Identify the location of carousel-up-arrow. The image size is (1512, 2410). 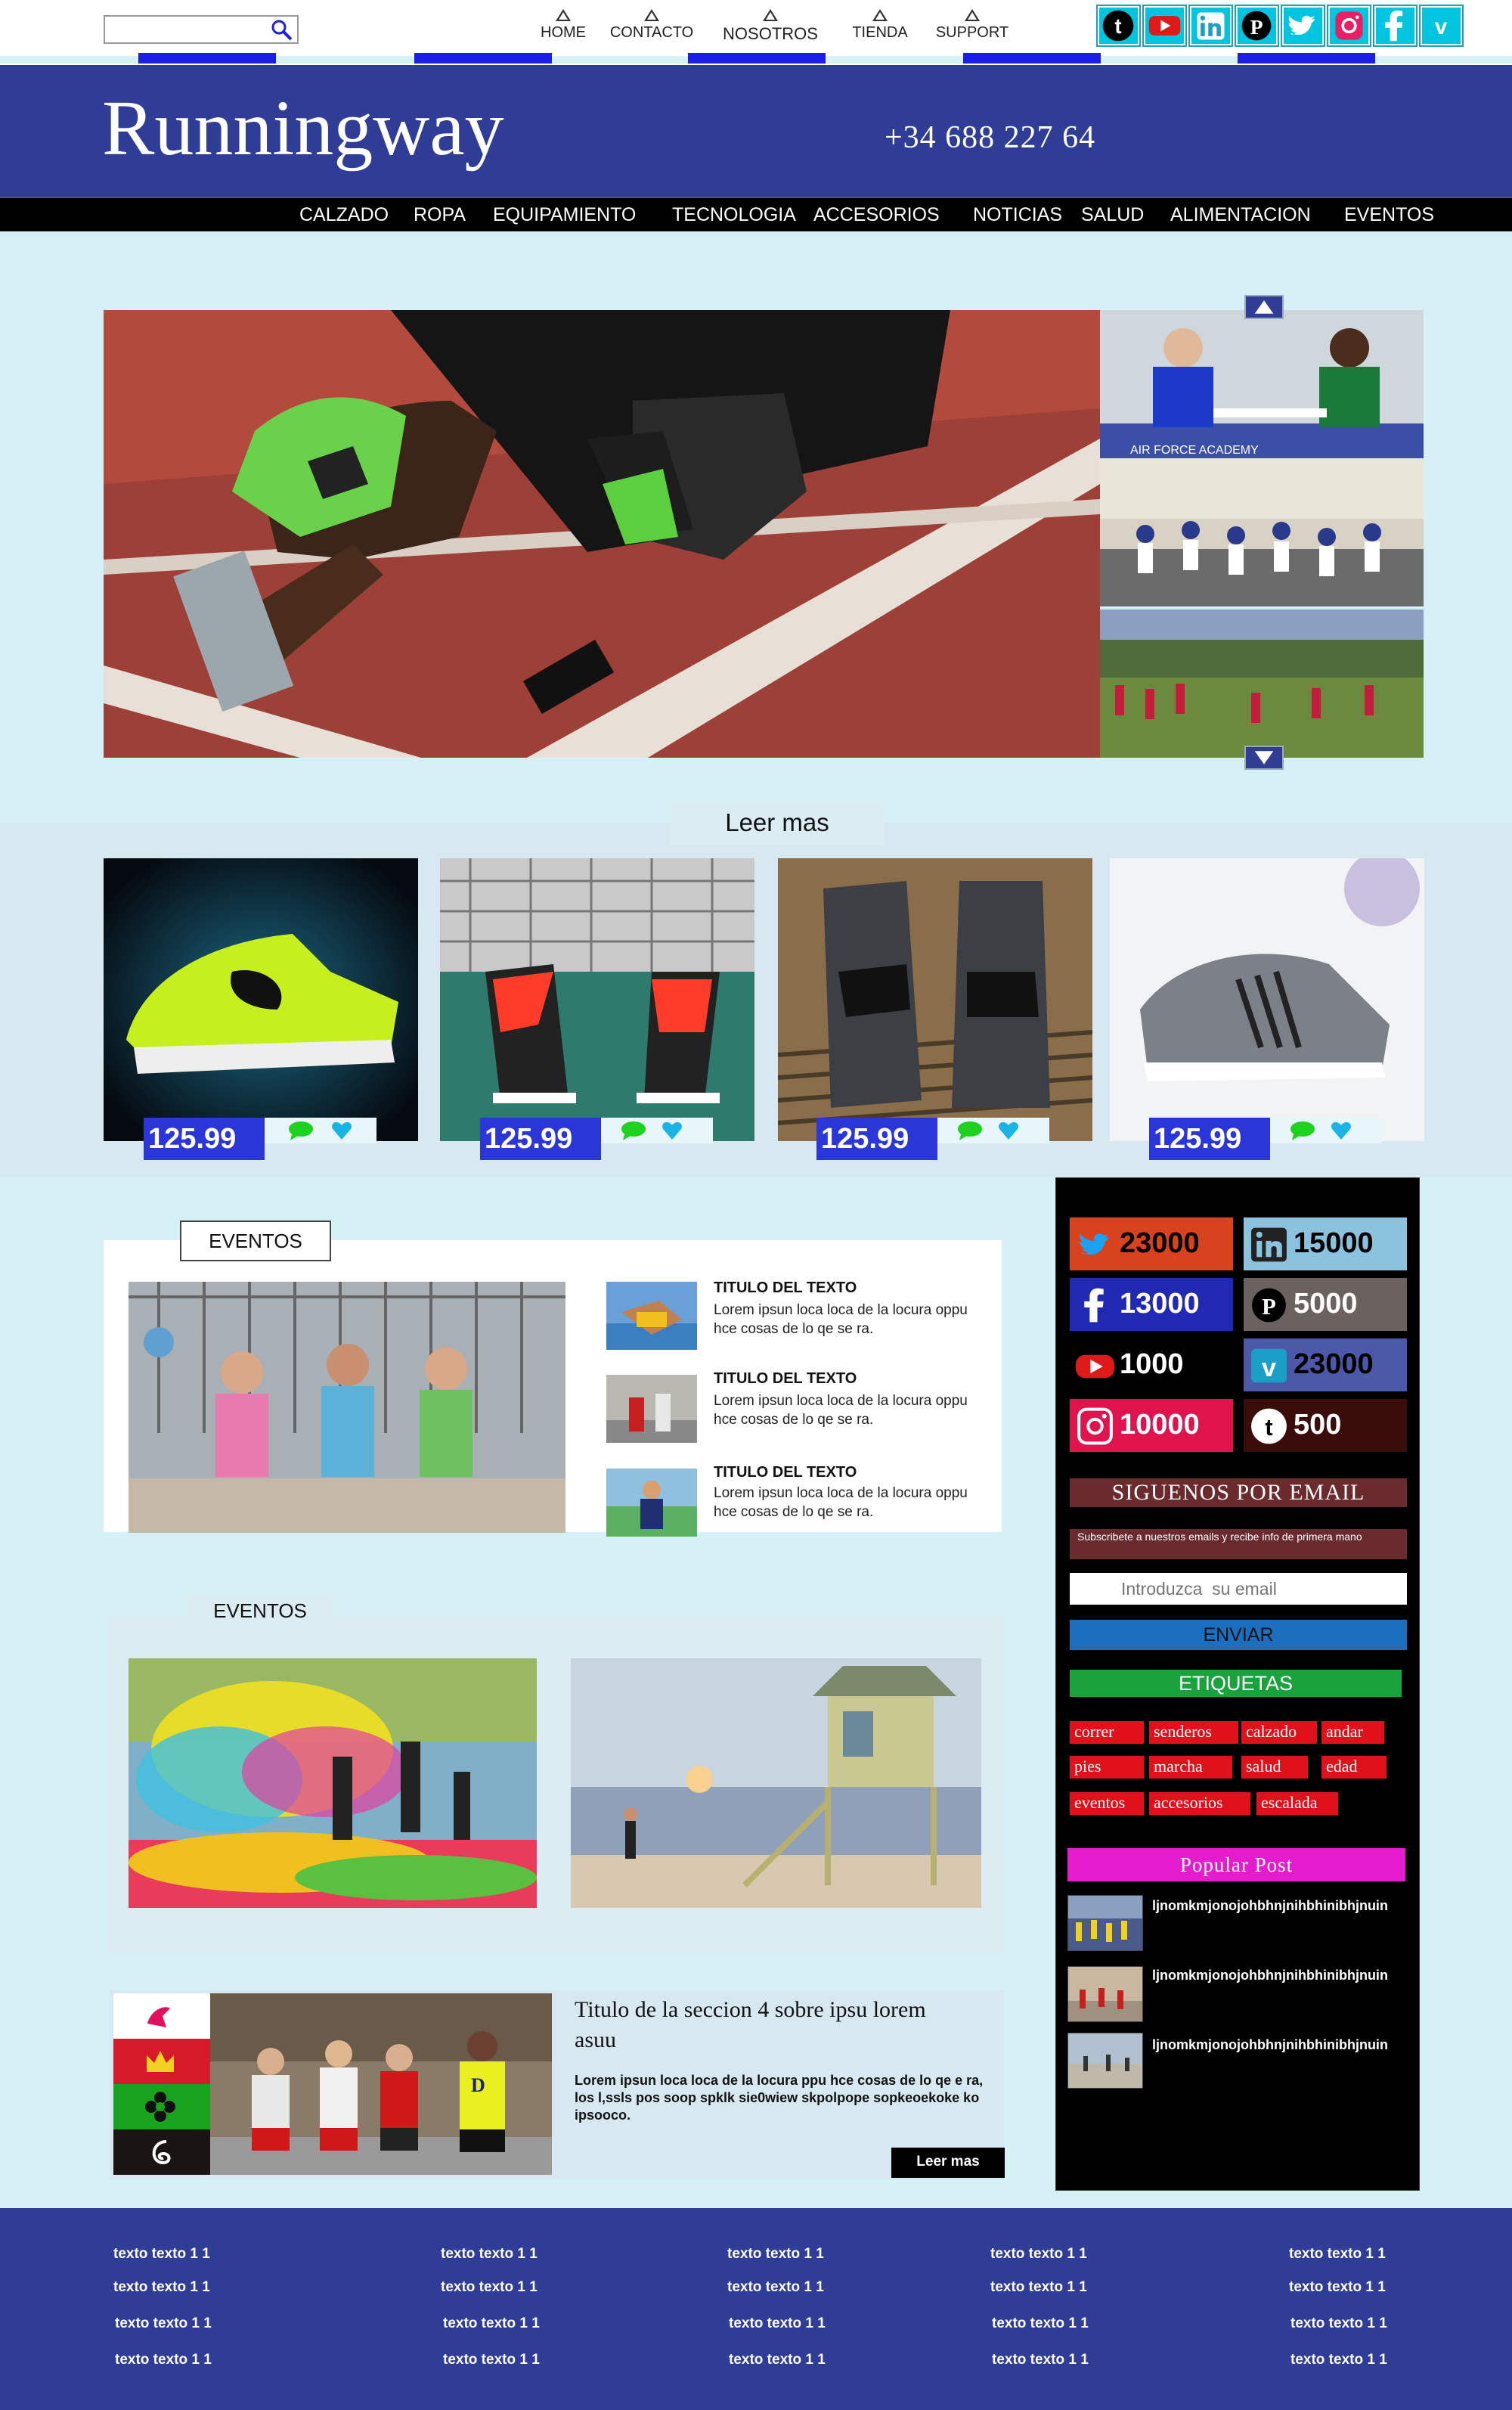
(1264, 307).